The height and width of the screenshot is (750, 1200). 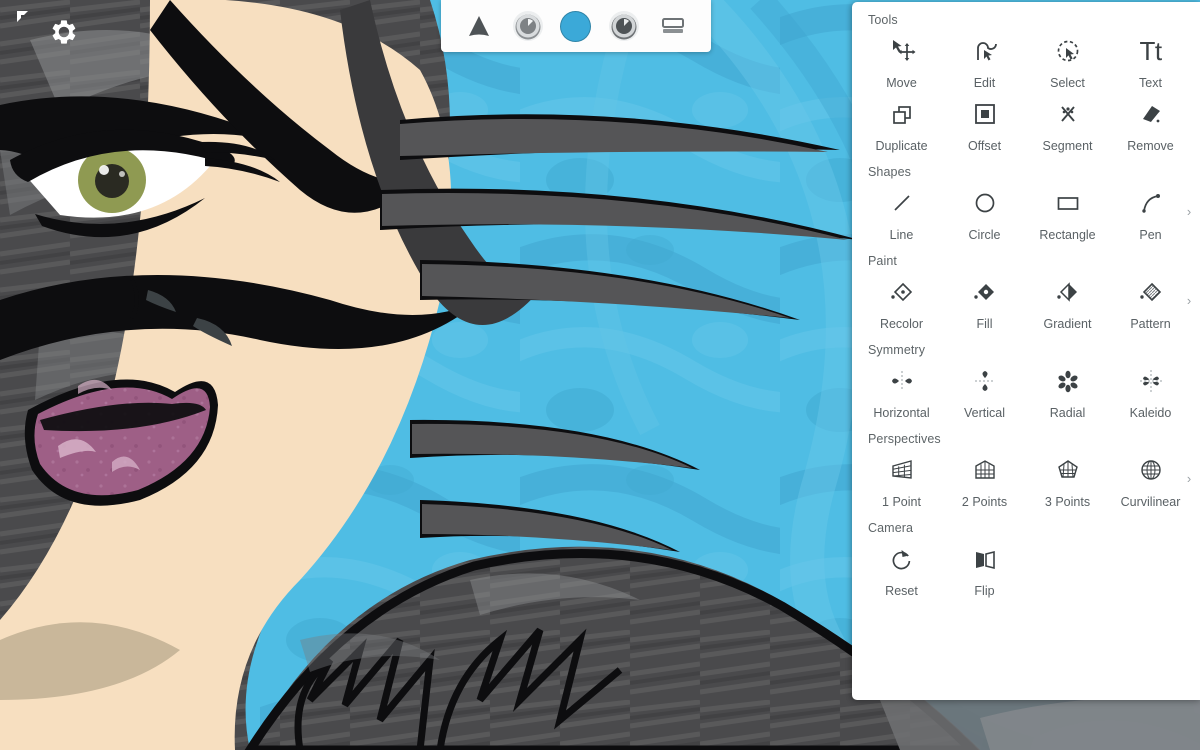 I want to click on perspective-1-point-icon, so click(x=902, y=470).